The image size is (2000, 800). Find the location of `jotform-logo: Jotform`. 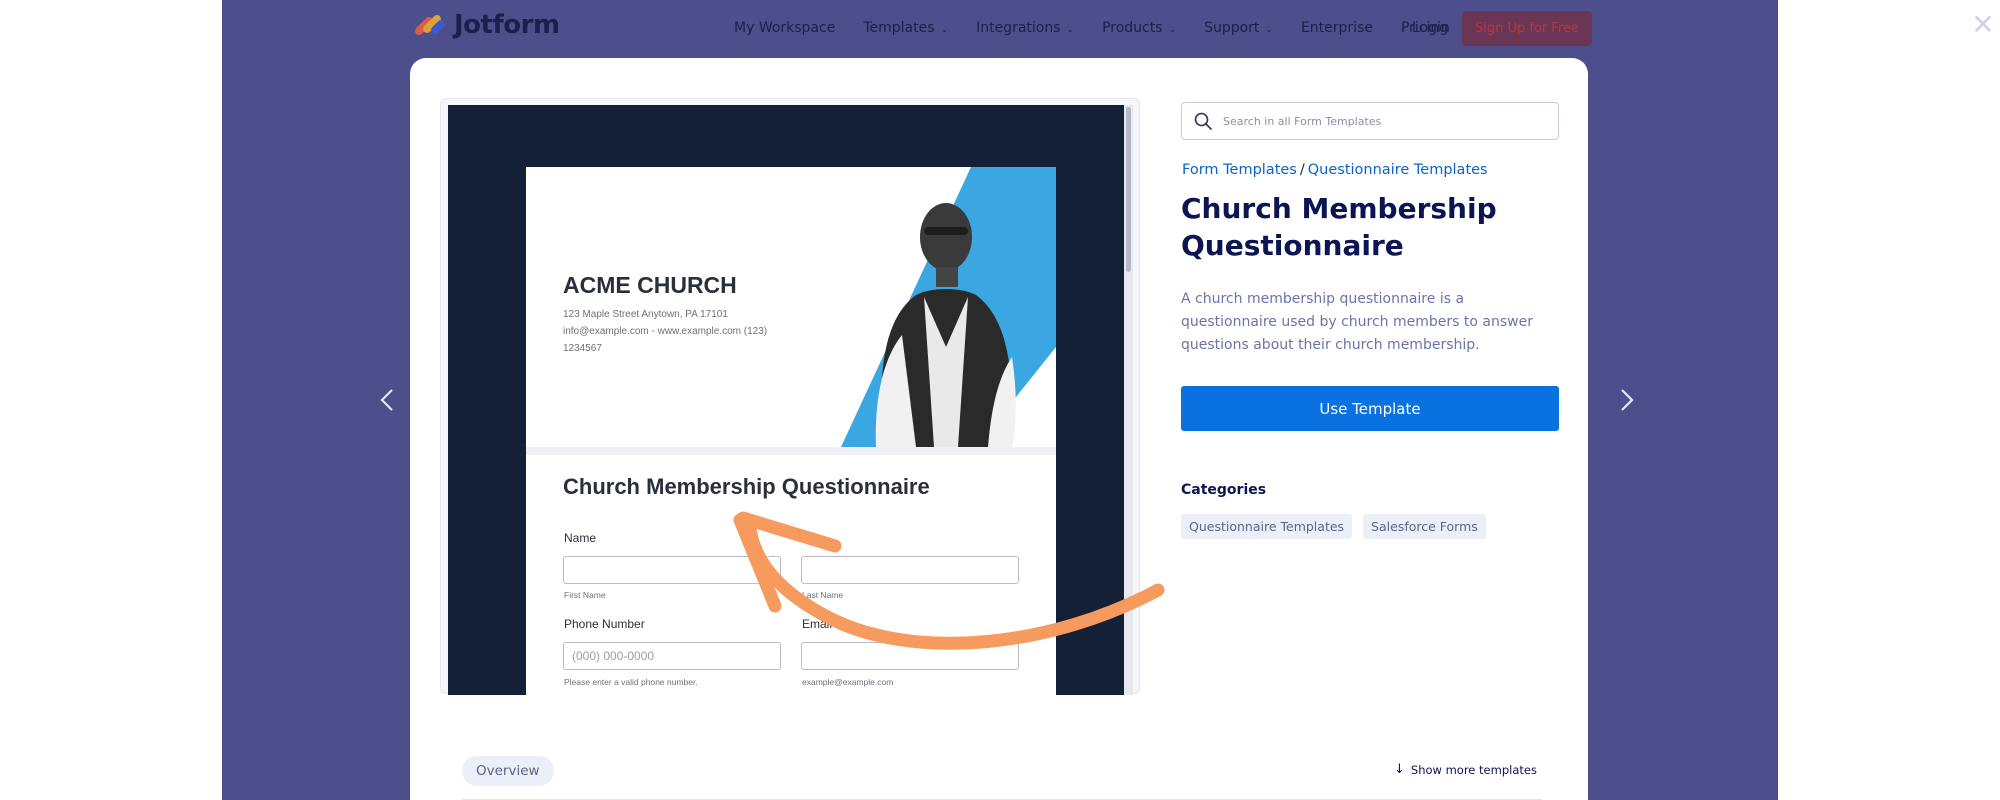

jotform-logo: Jotform is located at coordinates (486, 25).